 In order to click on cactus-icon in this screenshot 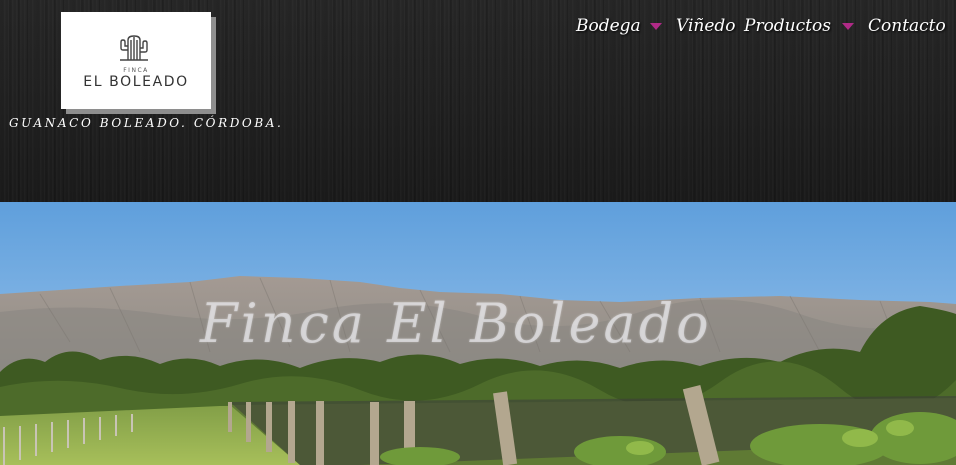, I will do `click(134, 48)`.